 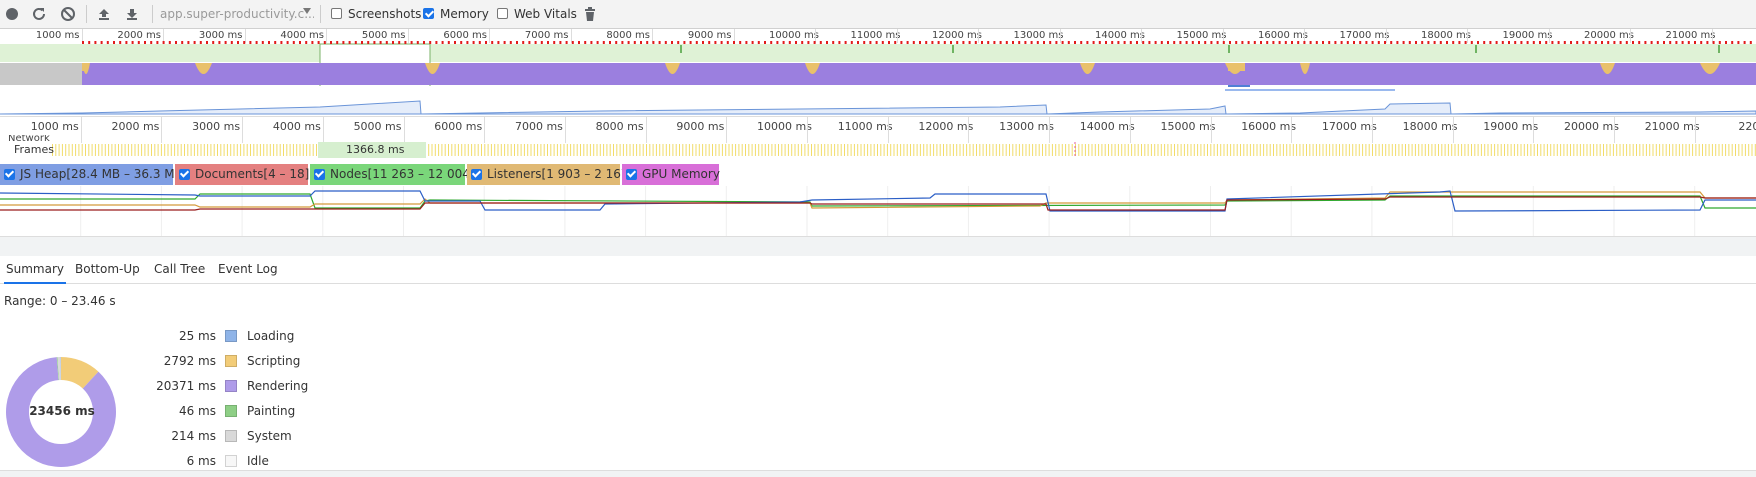 I want to click on tab-event-log: Event Log, so click(x=248, y=269).